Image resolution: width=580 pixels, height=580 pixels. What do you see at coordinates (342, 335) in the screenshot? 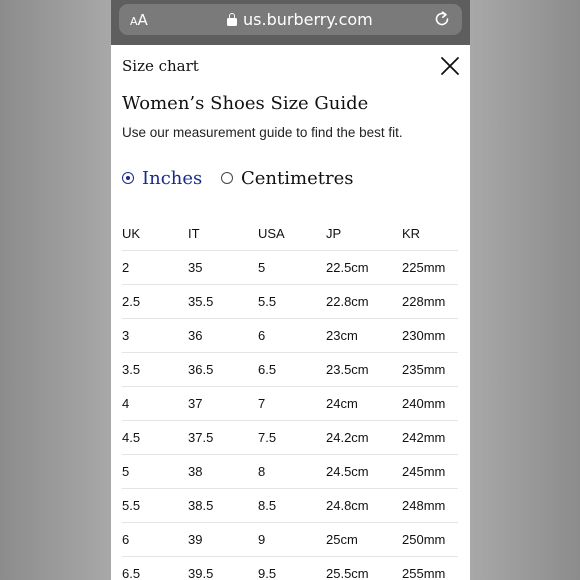
I see `table-cell: 23cm` at bounding box center [342, 335].